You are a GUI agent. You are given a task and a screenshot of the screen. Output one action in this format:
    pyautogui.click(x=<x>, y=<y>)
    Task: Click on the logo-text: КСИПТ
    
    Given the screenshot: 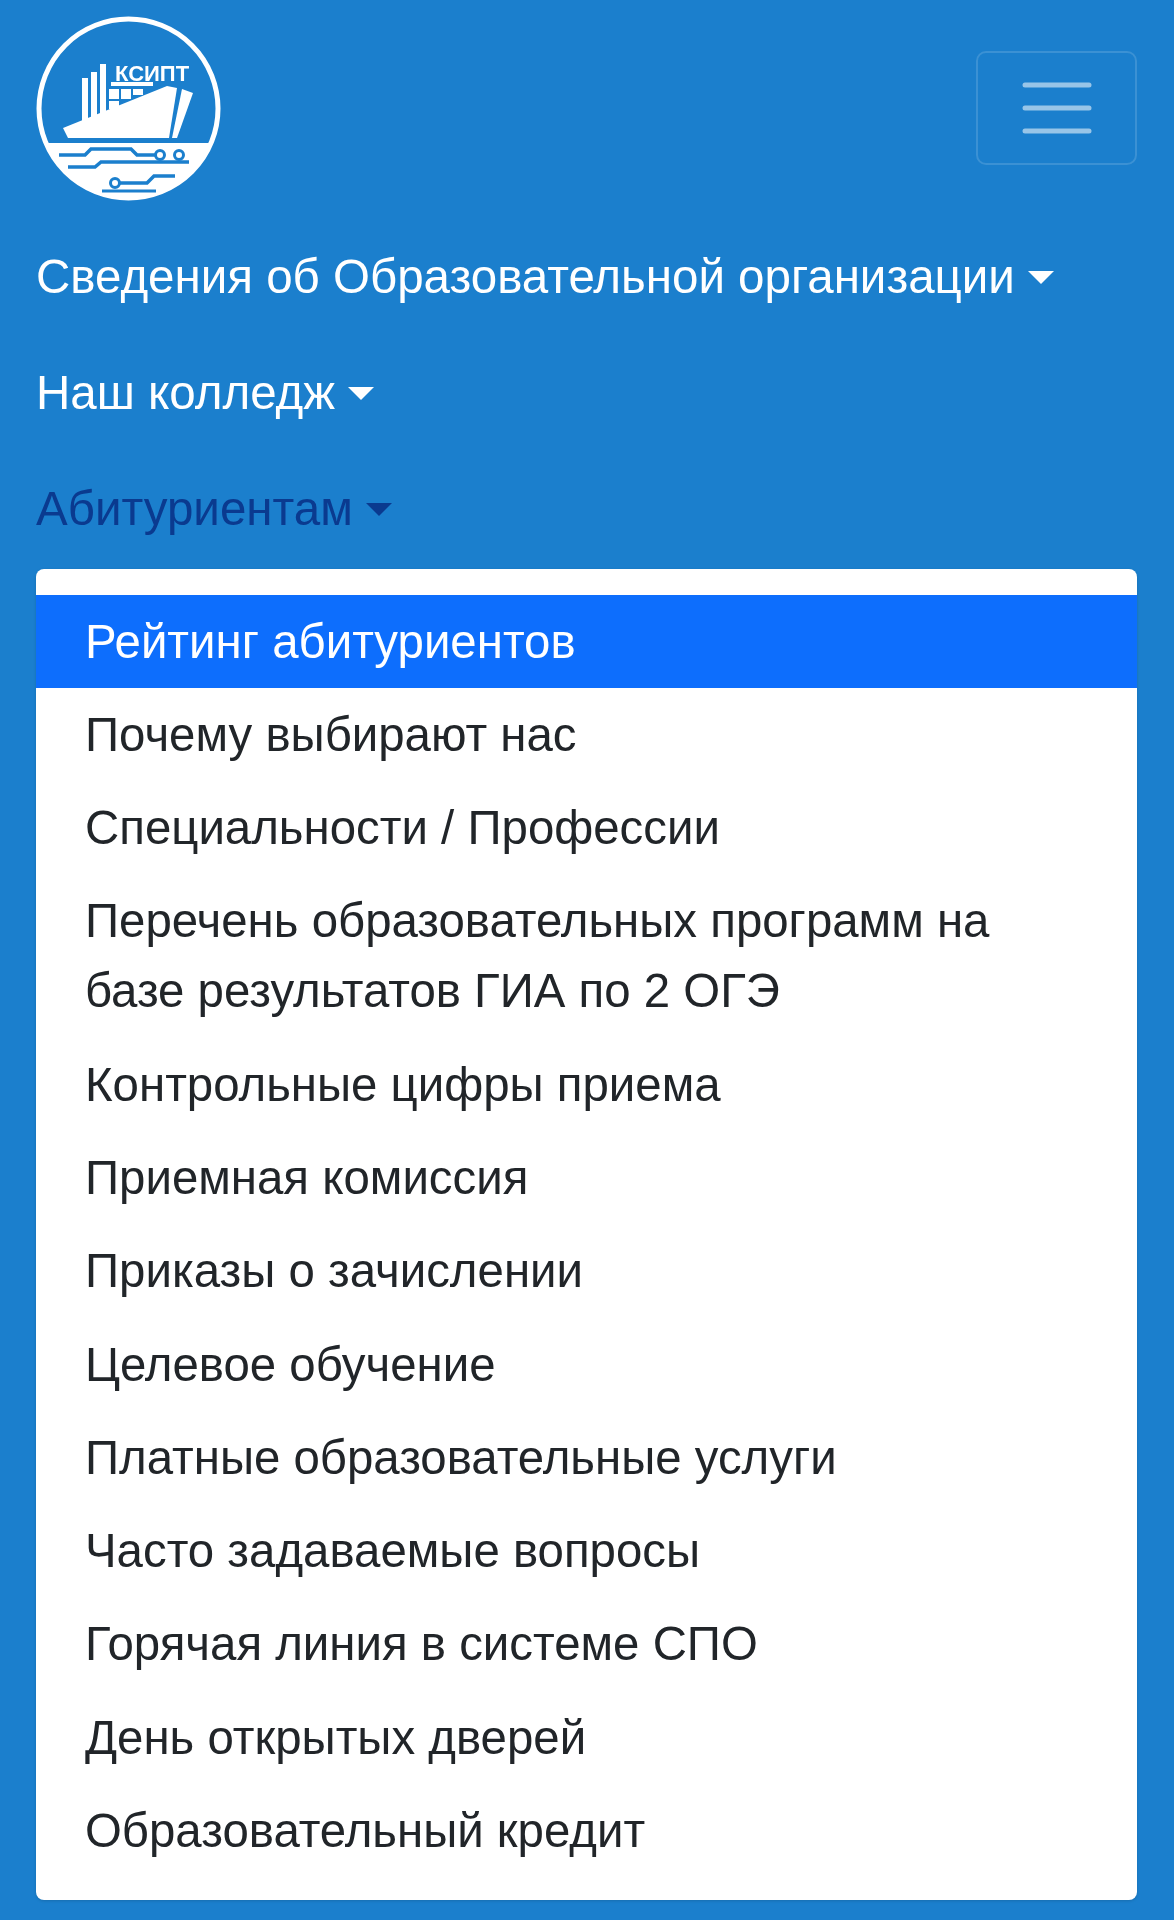 What is the action you would take?
    pyautogui.click(x=152, y=73)
    